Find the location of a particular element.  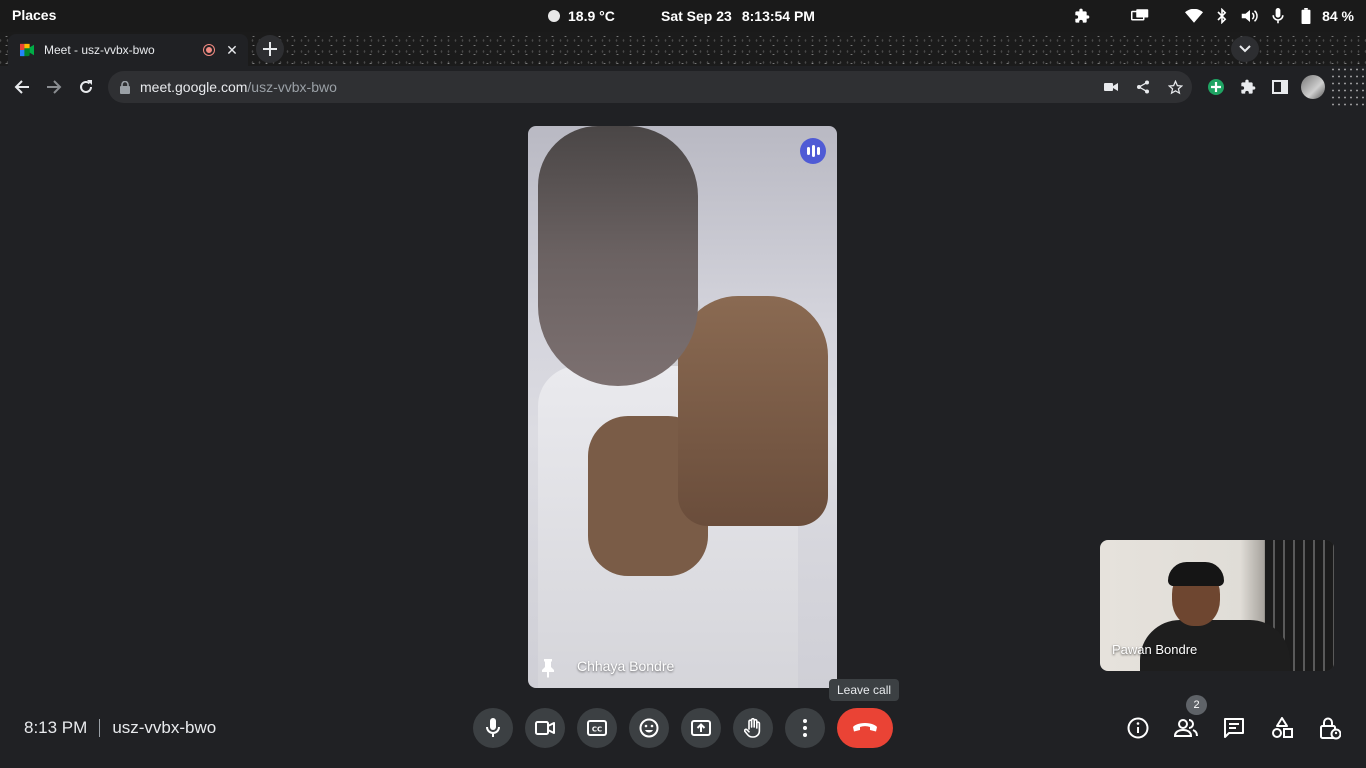

profile-avatar is located at coordinates (1313, 87).